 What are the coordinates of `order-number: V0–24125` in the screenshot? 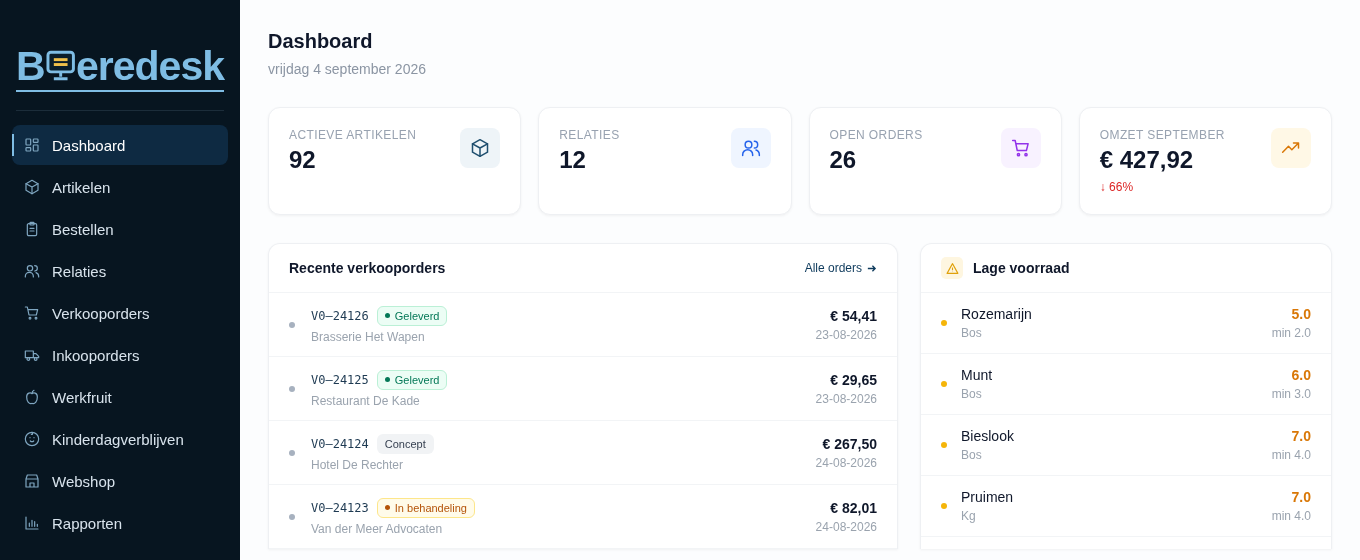 It's located at (340, 379).